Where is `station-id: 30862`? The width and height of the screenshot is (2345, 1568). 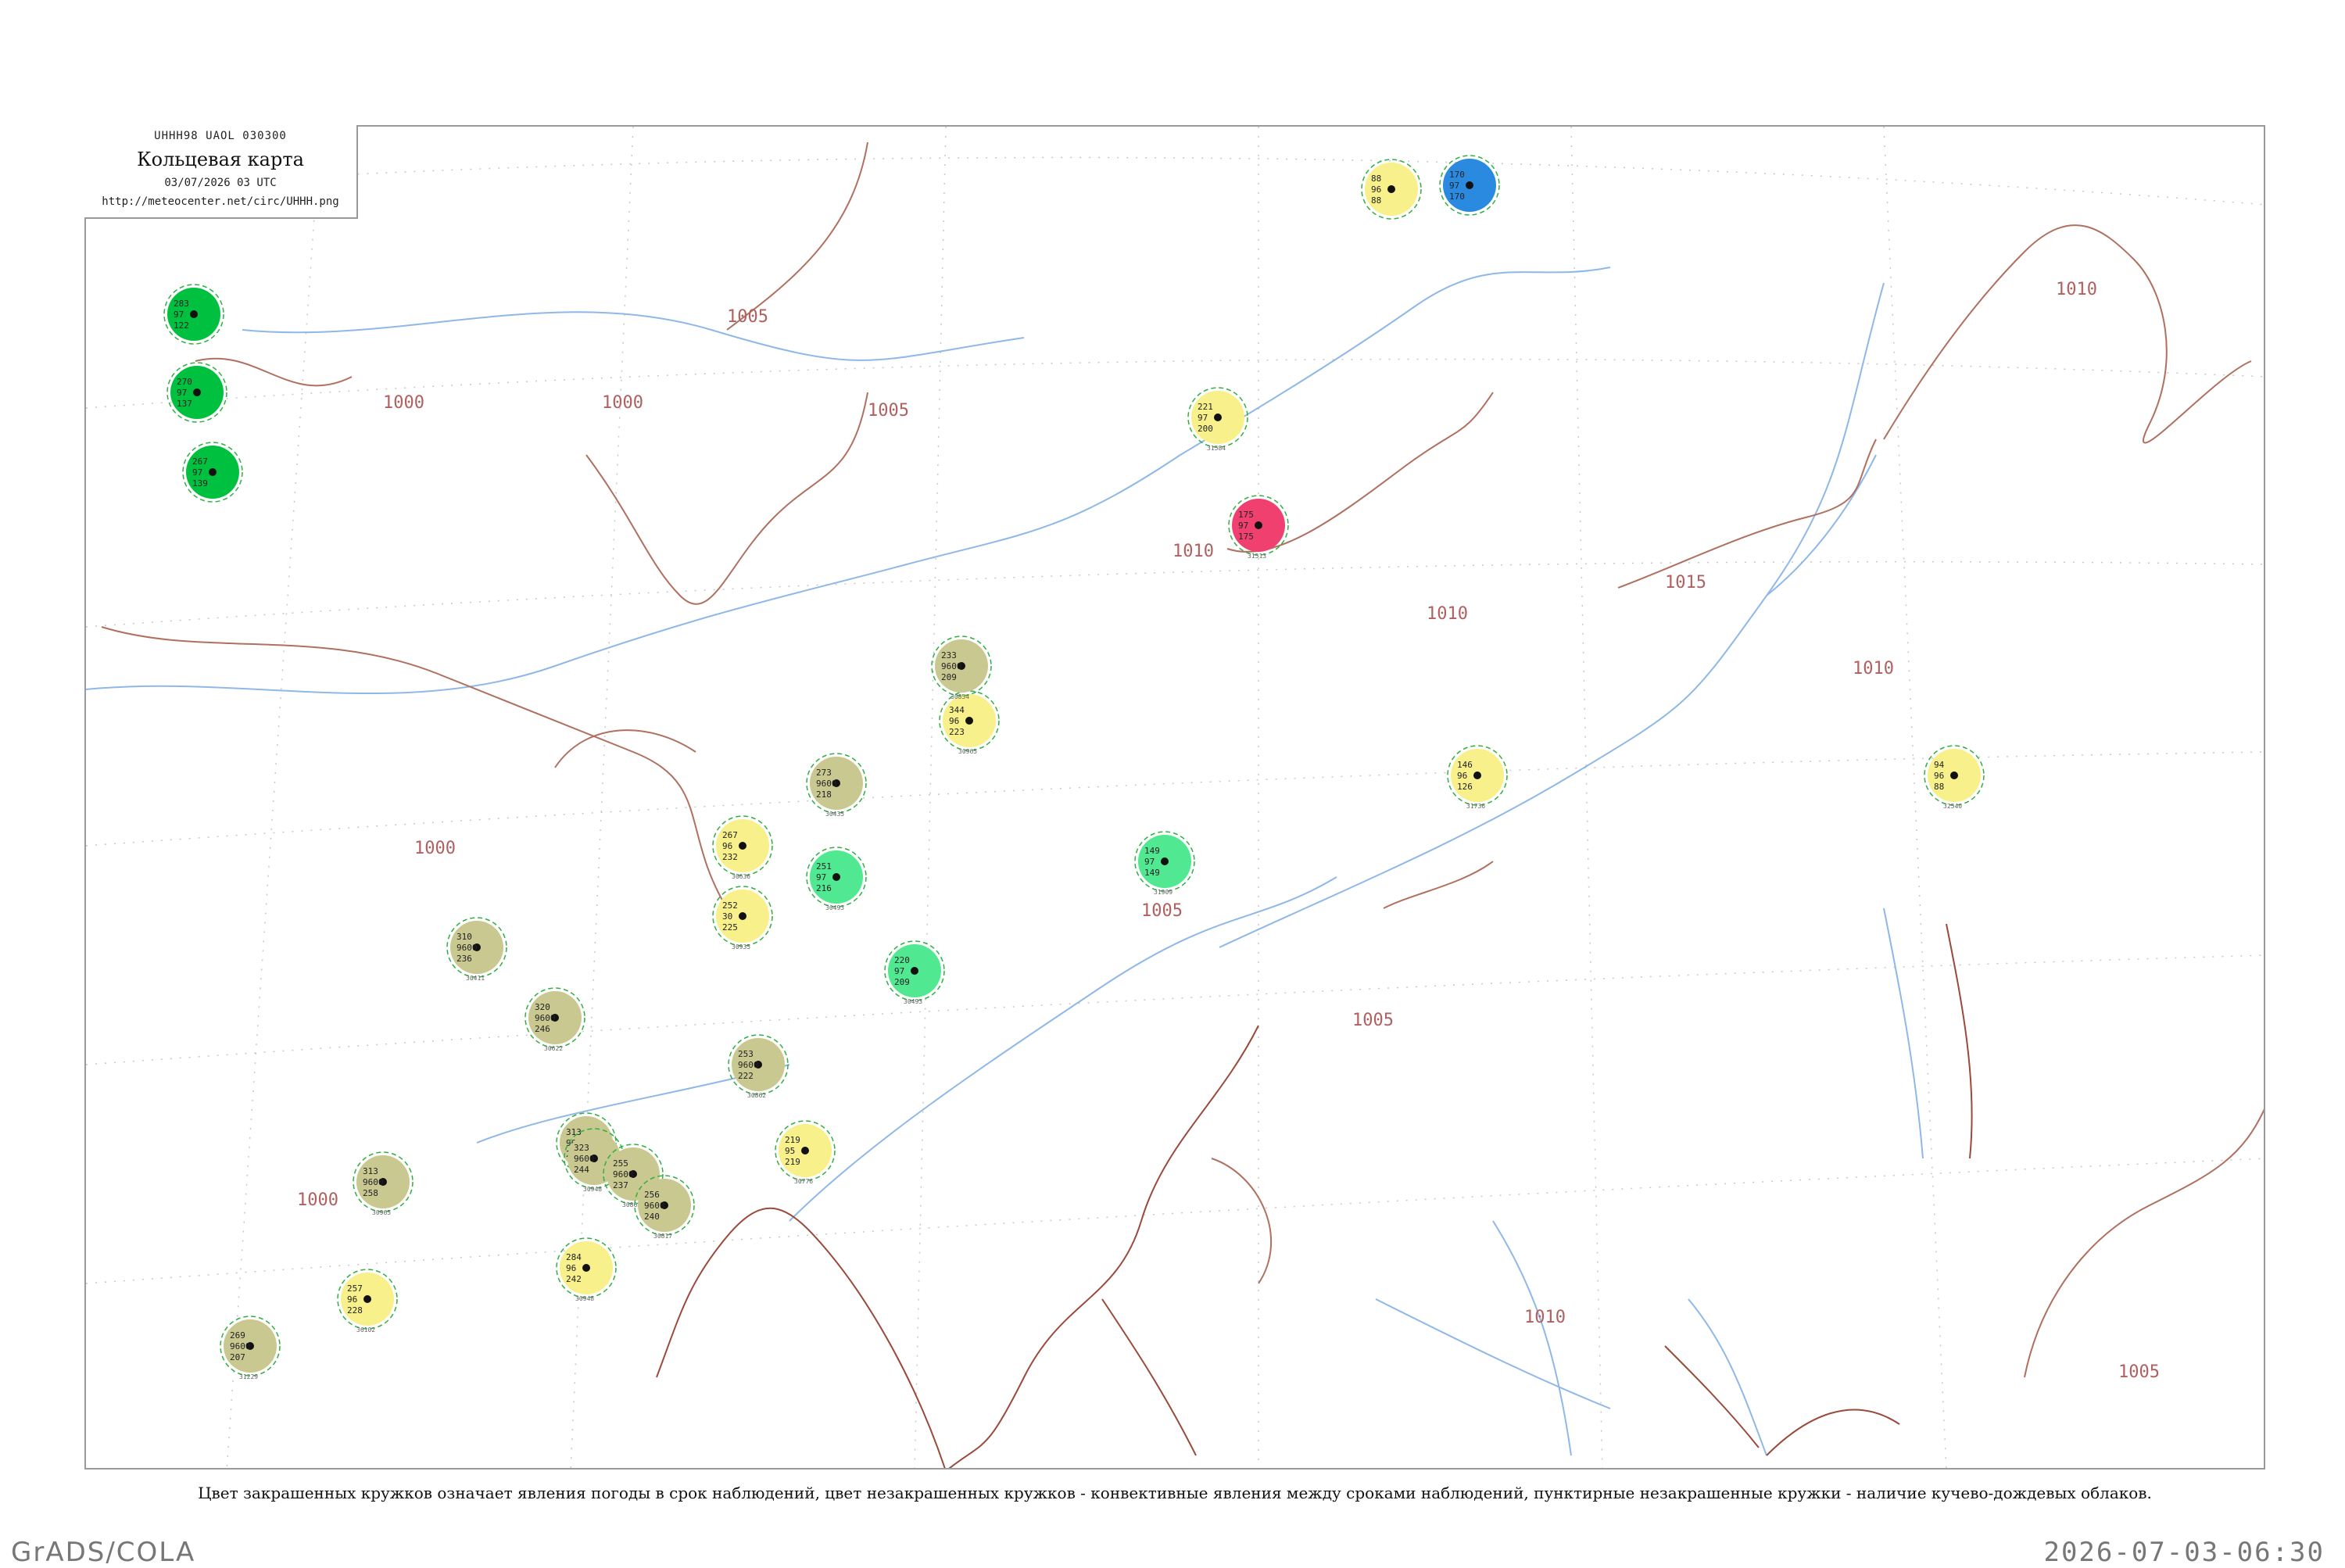
station-id: 30862 is located at coordinates (756, 1095).